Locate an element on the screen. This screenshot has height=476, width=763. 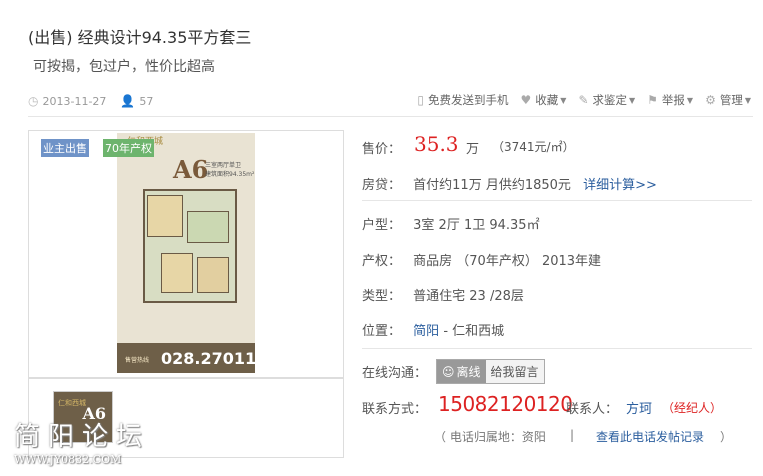
action-toolbar: ▯ 免费发送到手机 ♥ 收藏 ▼ ✎ 求鉴定 ▼ ⚑ 举报 ▼ ⚙ 管理 ▼ is located at coordinates (578, 100).